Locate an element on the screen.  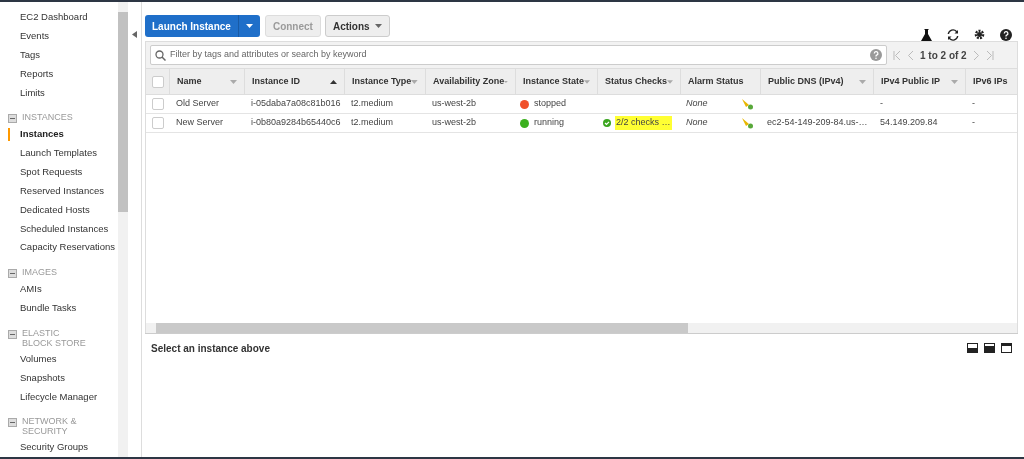
sidebar-item: AMIs is located at coordinates (59, 289).